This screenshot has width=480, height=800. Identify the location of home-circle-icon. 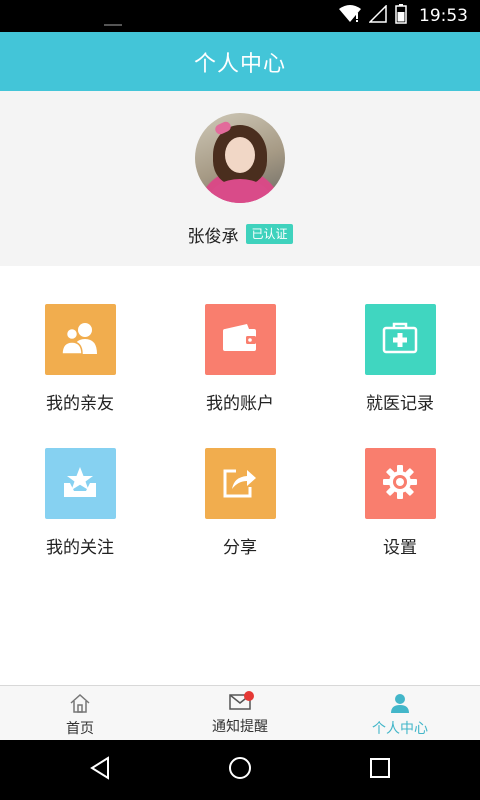
(240, 770).